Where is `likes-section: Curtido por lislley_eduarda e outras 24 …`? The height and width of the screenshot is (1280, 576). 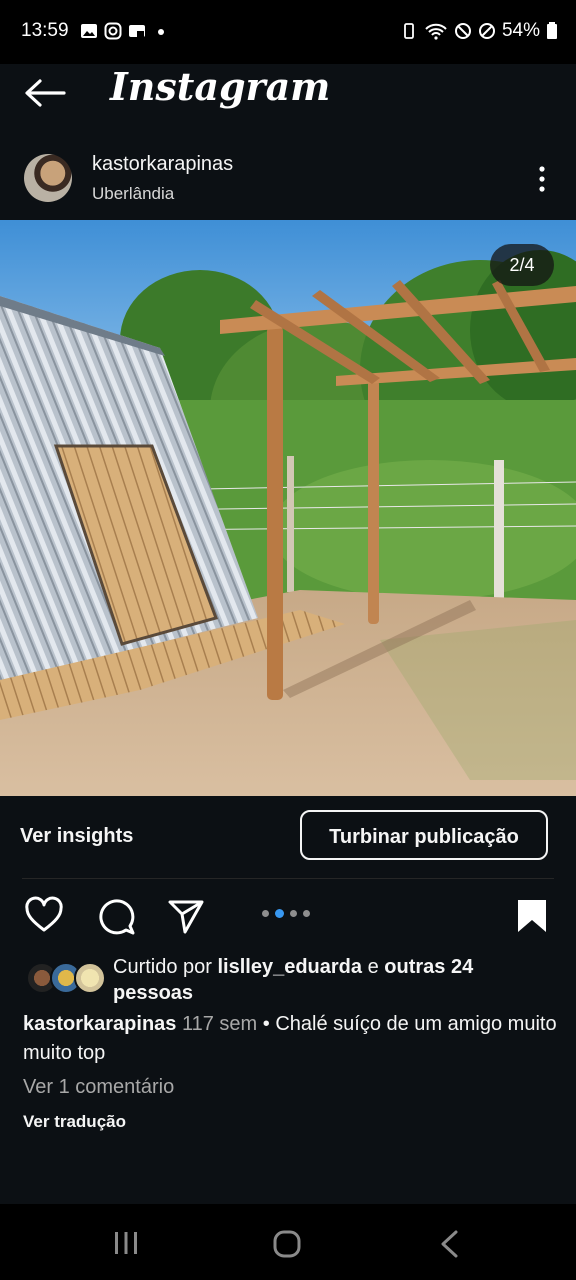 likes-section: Curtido por lislley_eduarda e outras 24 … is located at coordinates (288, 980).